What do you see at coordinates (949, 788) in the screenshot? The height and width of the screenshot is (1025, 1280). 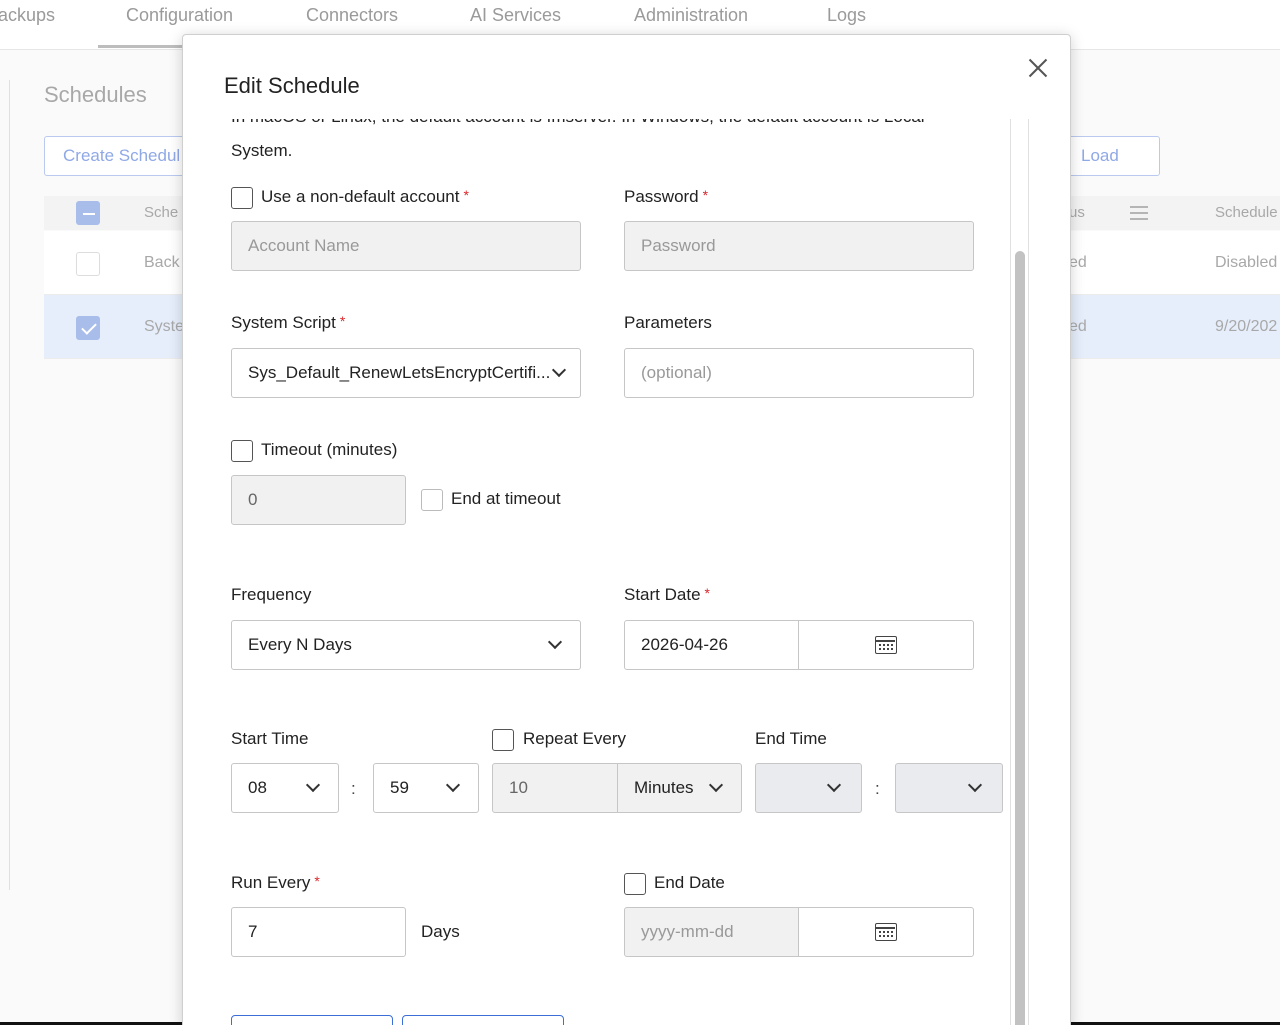 I see `end-minute-select` at bounding box center [949, 788].